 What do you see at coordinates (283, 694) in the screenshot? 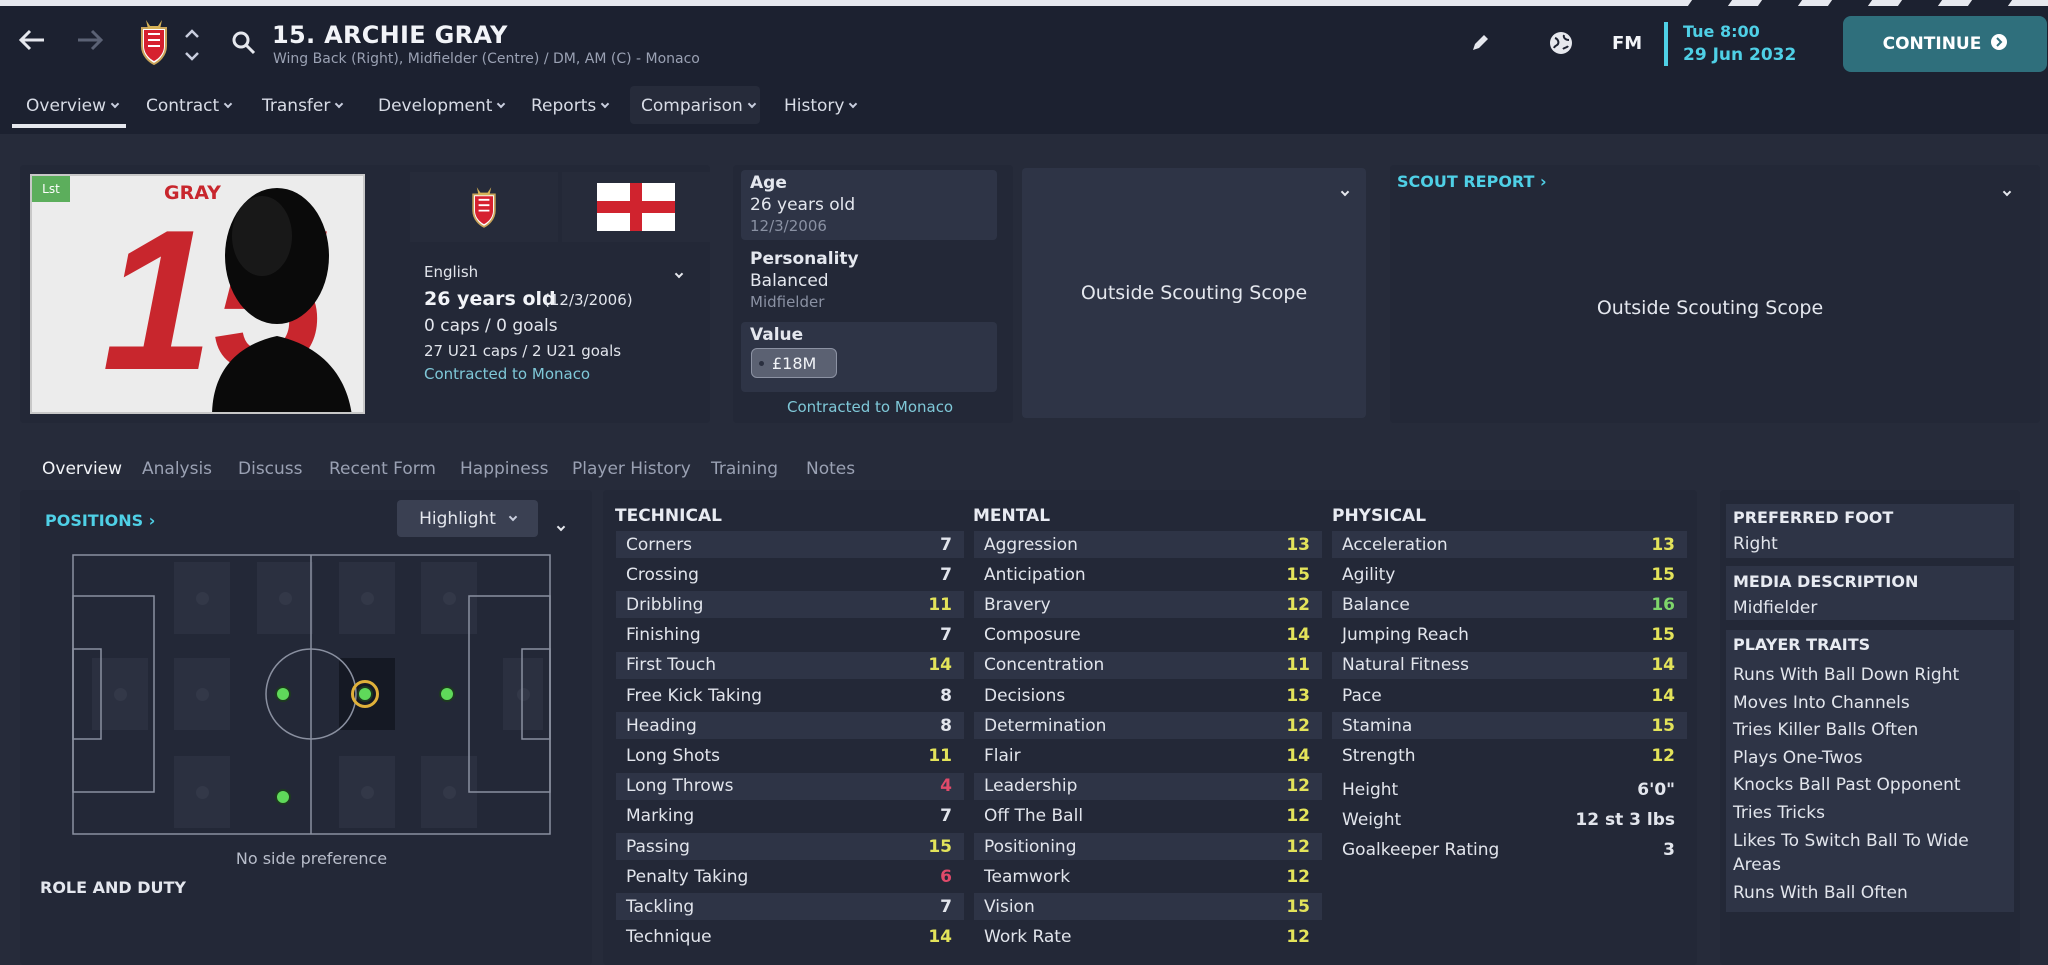
I see `position-dot-dm-left` at bounding box center [283, 694].